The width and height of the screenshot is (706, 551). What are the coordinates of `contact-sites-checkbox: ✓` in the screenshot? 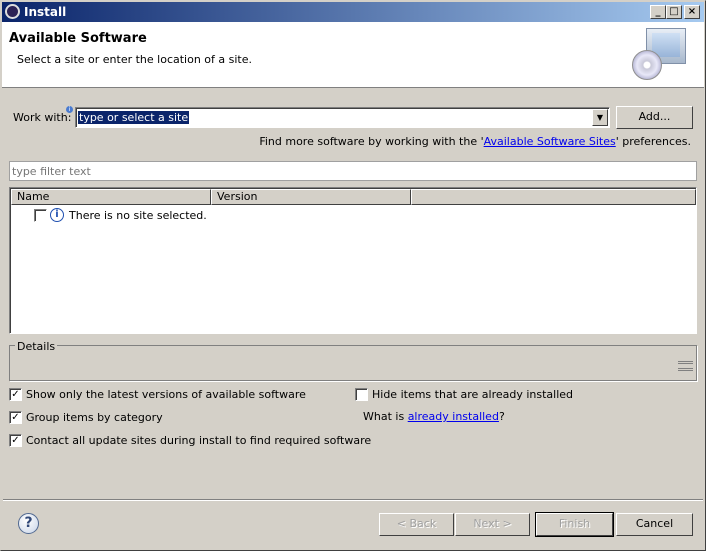 It's located at (15, 440).